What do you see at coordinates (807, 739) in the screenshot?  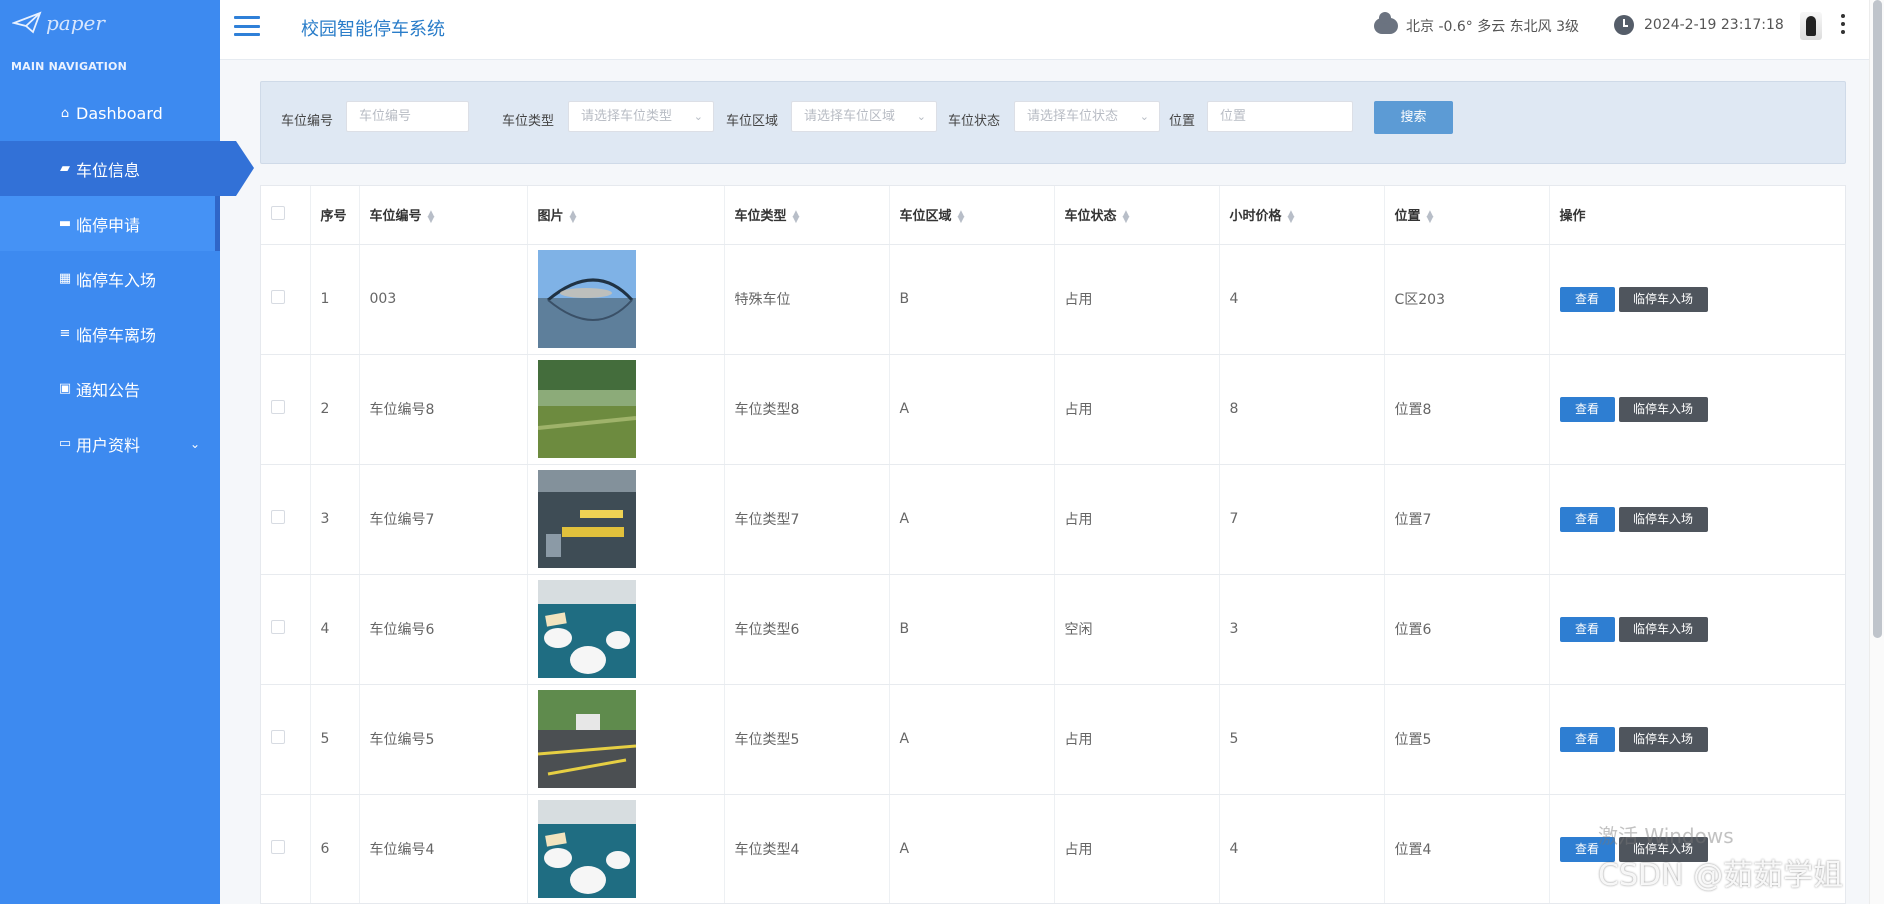 I see `parking-type: 车位类型5` at bounding box center [807, 739].